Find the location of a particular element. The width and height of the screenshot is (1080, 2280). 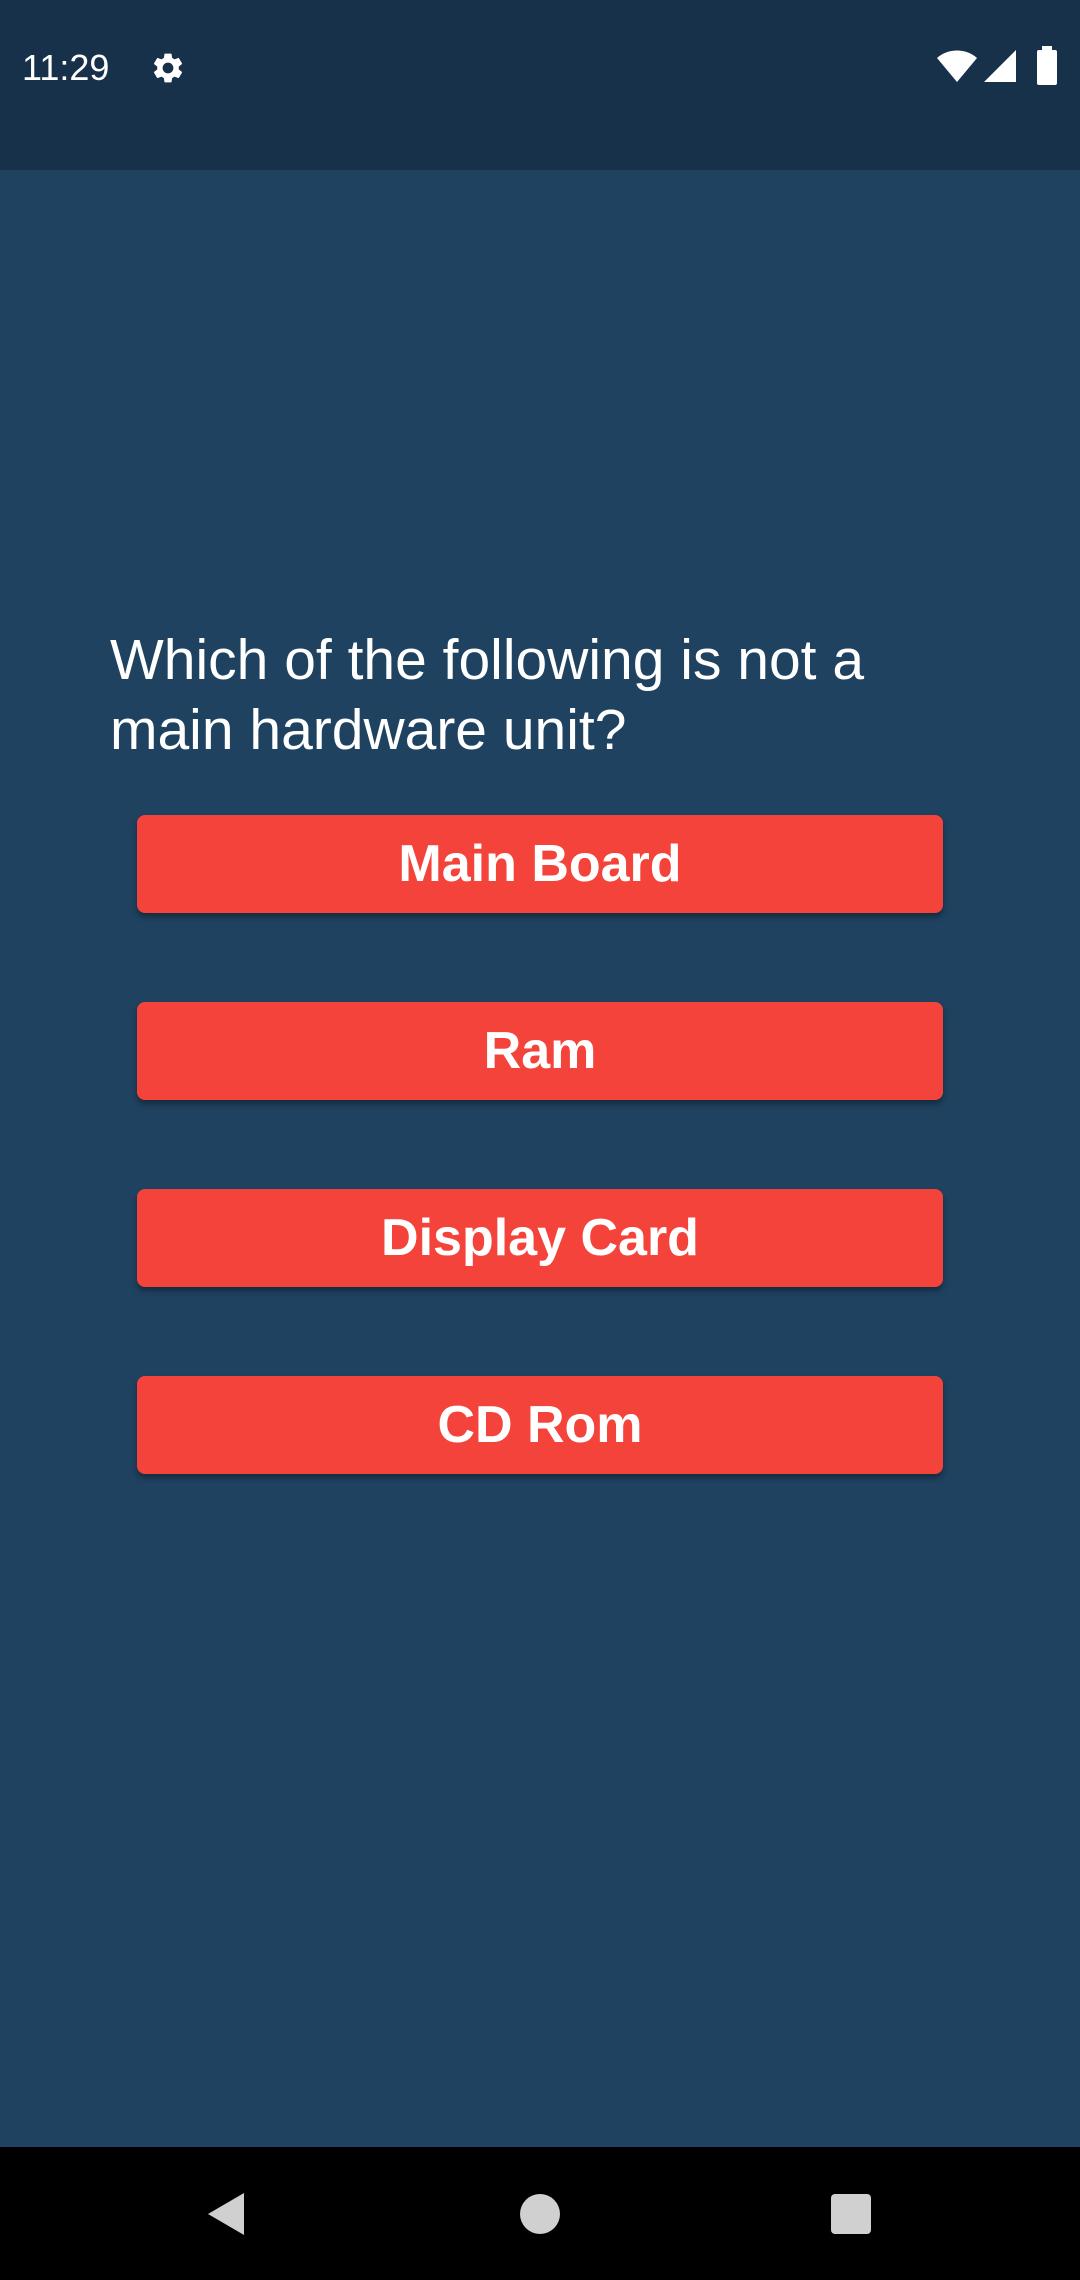

wifi-icon is located at coordinates (957, 66).